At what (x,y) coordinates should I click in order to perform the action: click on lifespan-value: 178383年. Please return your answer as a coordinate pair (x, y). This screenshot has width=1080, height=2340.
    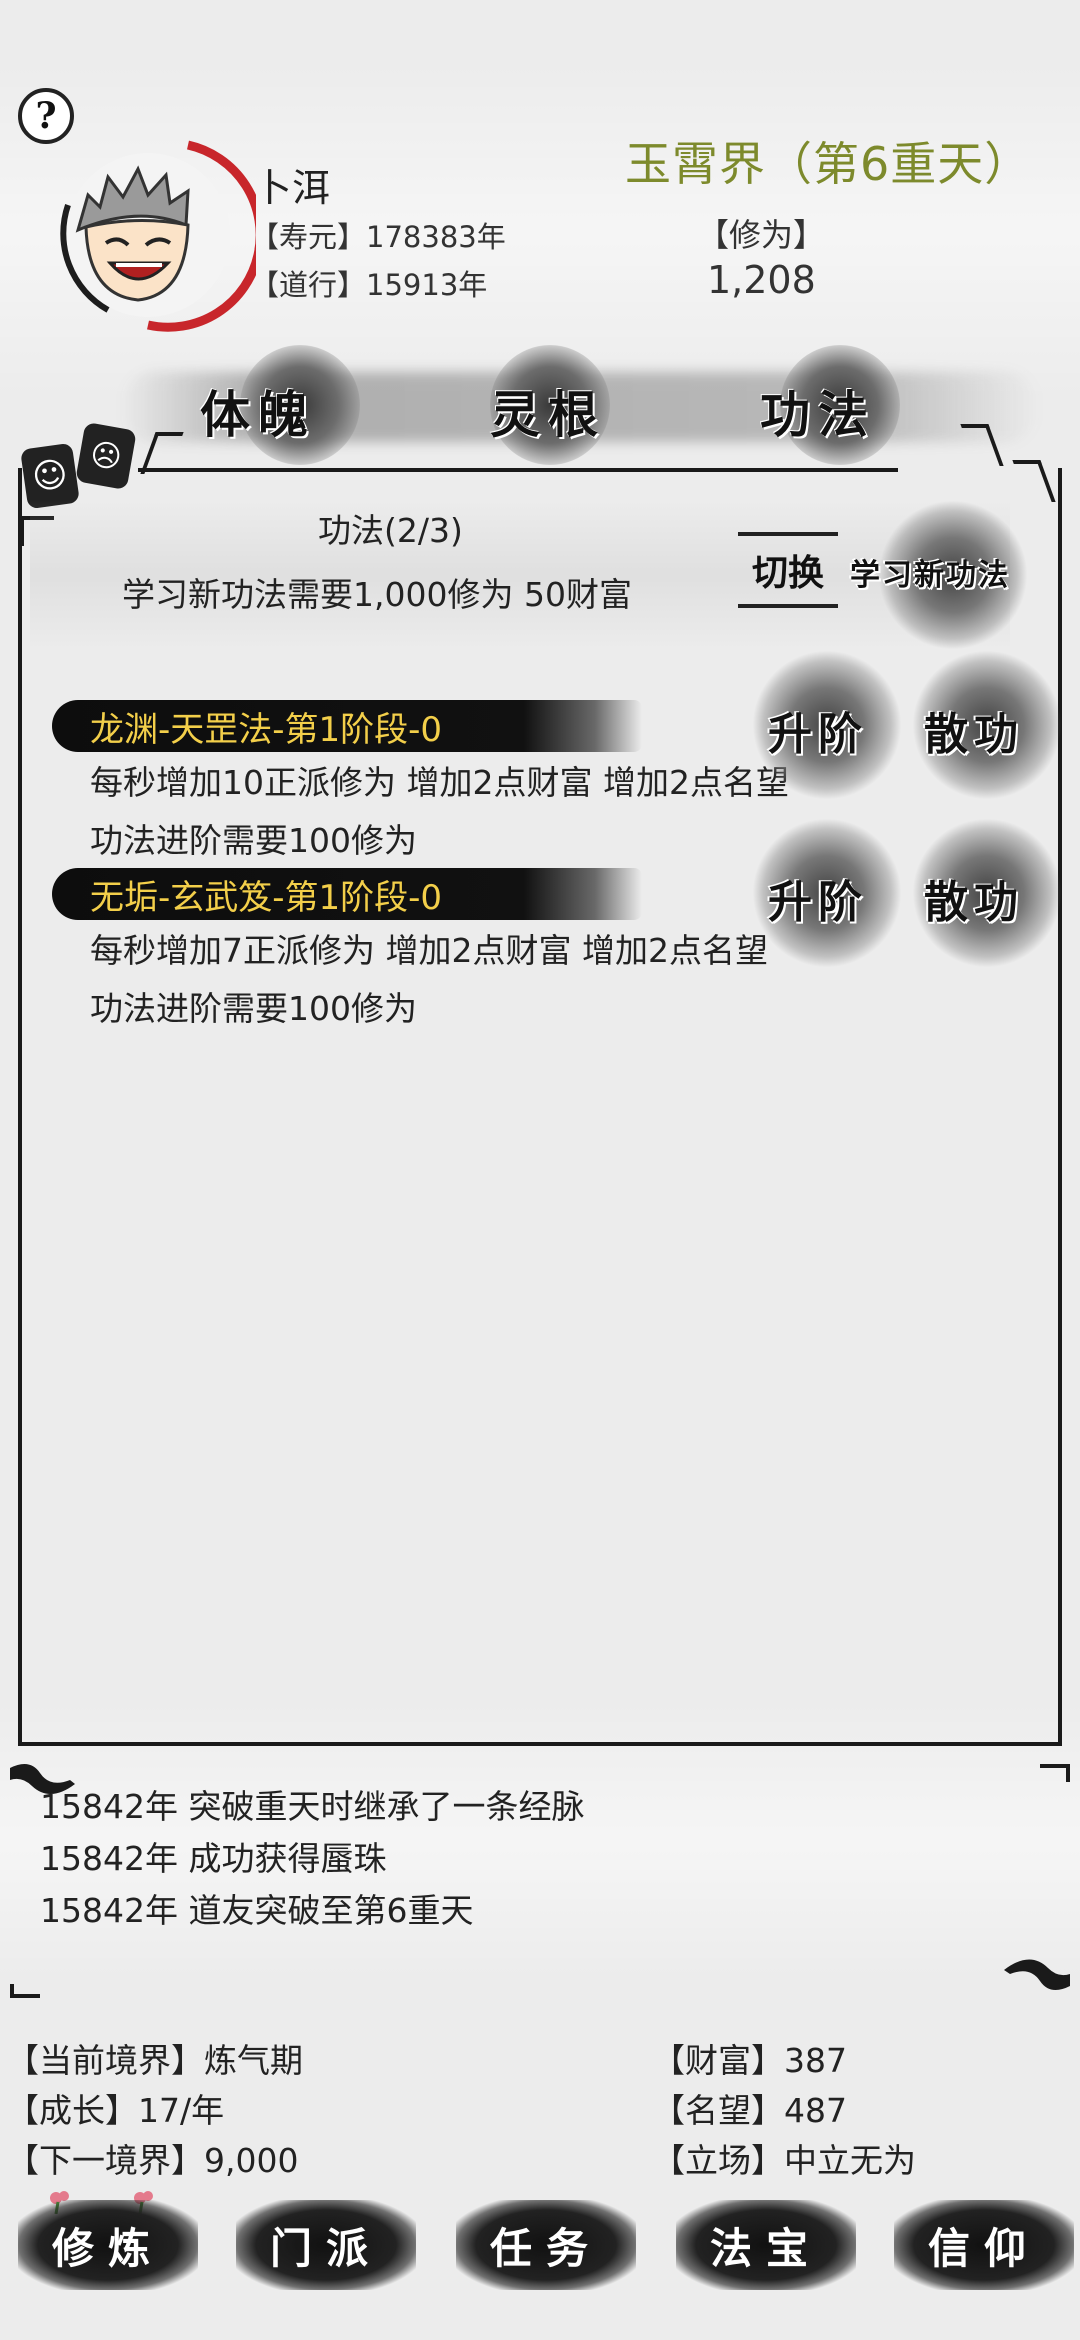
    Looking at the image, I should click on (436, 237).